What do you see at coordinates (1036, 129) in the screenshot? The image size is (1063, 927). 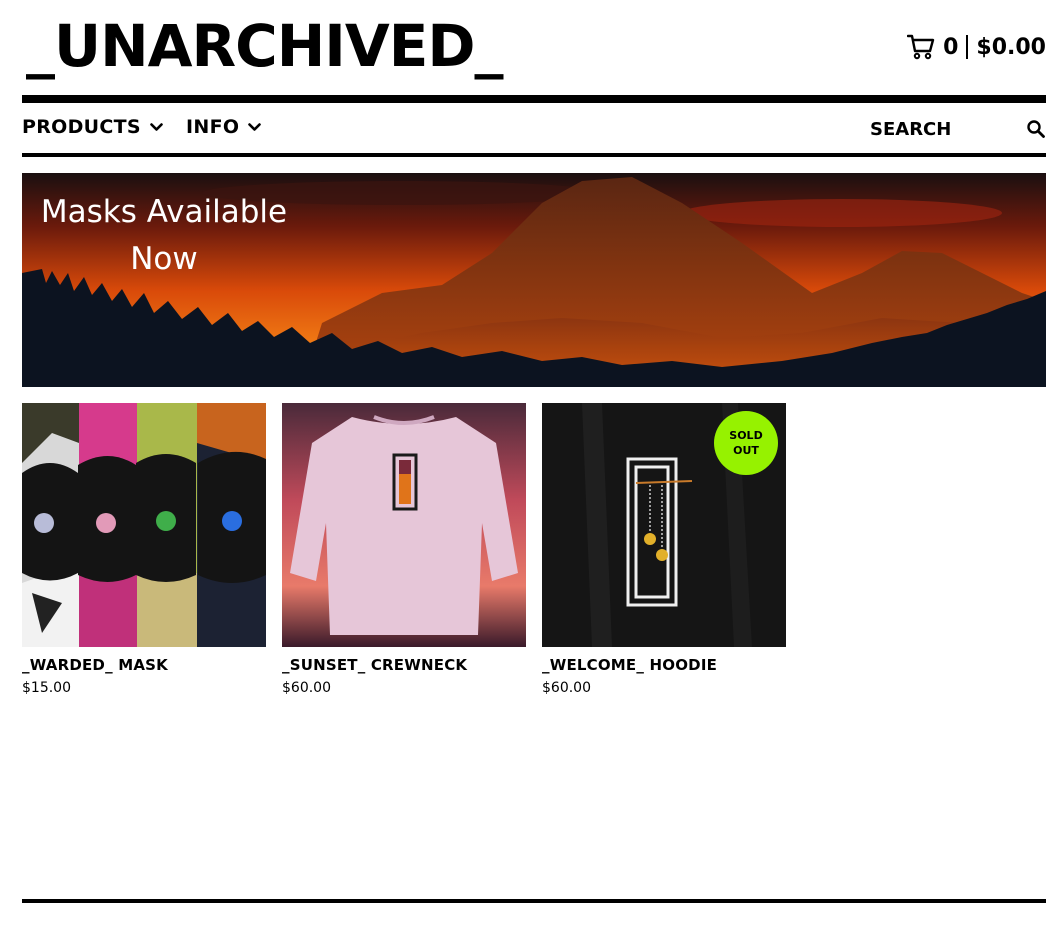 I see `search-icon` at bounding box center [1036, 129].